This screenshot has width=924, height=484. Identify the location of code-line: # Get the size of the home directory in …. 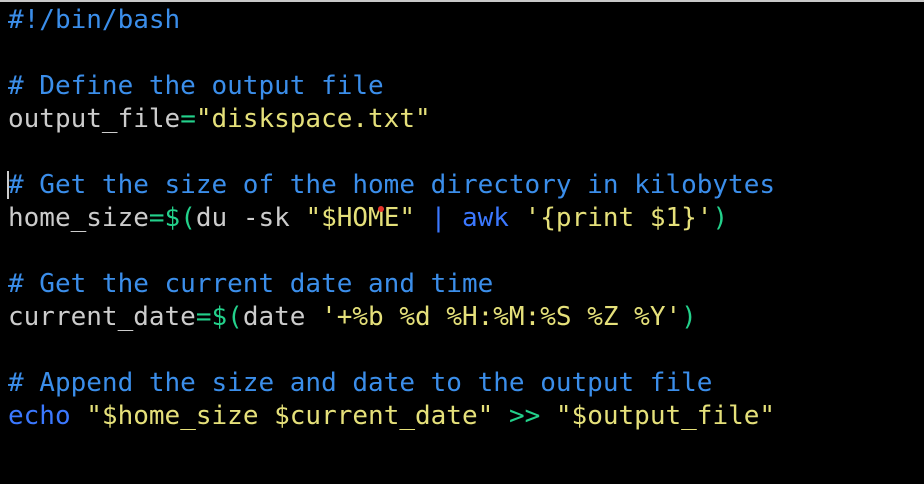
(391, 185).